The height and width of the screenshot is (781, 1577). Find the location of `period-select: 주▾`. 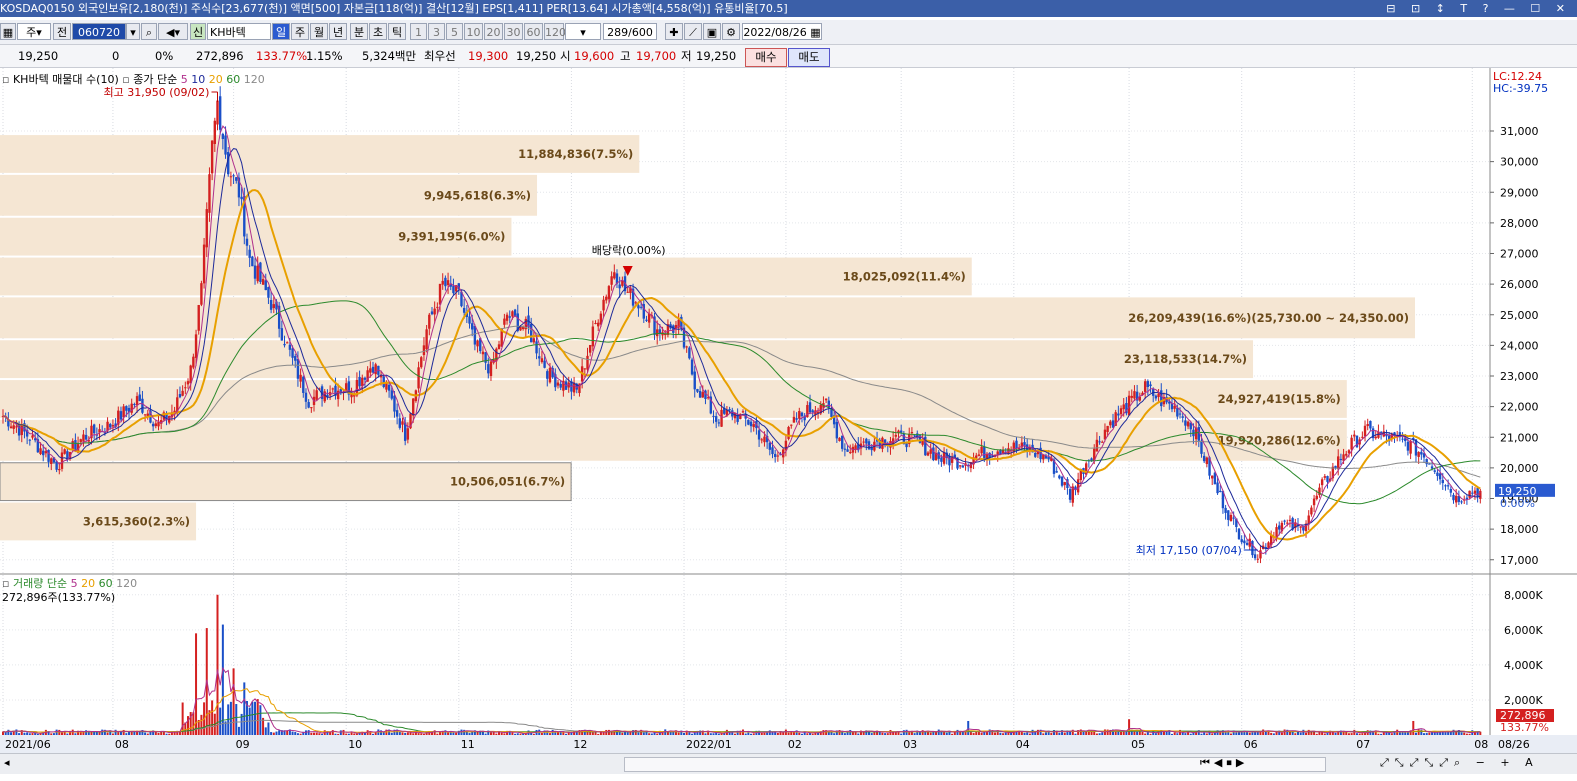

period-select: 주▾ is located at coordinates (34, 31).